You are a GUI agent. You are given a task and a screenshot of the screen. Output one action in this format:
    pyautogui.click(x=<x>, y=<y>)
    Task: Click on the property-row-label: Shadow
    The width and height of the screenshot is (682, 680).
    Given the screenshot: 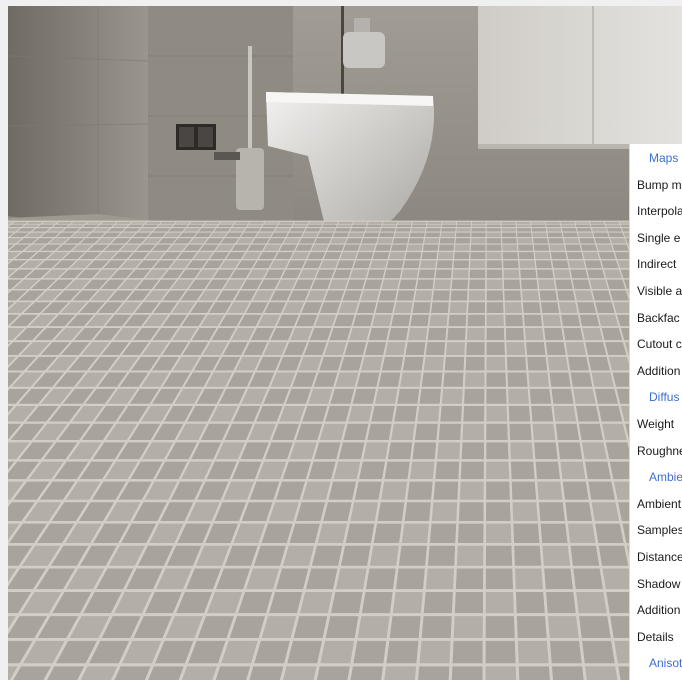 What is the action you would take?
    pyautogui.click(x=656, y=584)
    